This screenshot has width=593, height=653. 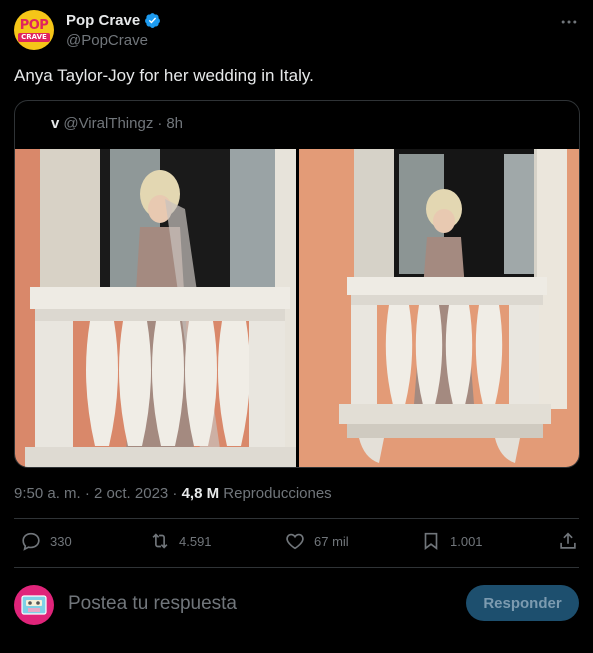 I want to click on views-label: Reproducciones, so click(x=275, y=493).